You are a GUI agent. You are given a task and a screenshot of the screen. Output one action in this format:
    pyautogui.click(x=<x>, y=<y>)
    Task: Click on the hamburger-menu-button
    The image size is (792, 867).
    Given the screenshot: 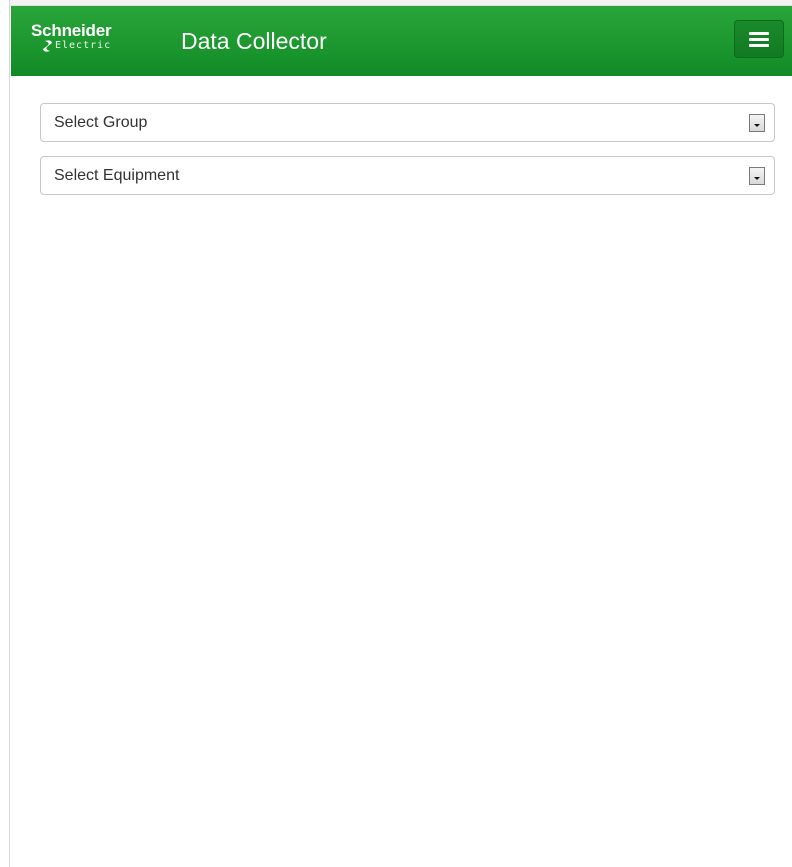 What is the action you would take?
    pyautogui.click(x=759, y=39)
    